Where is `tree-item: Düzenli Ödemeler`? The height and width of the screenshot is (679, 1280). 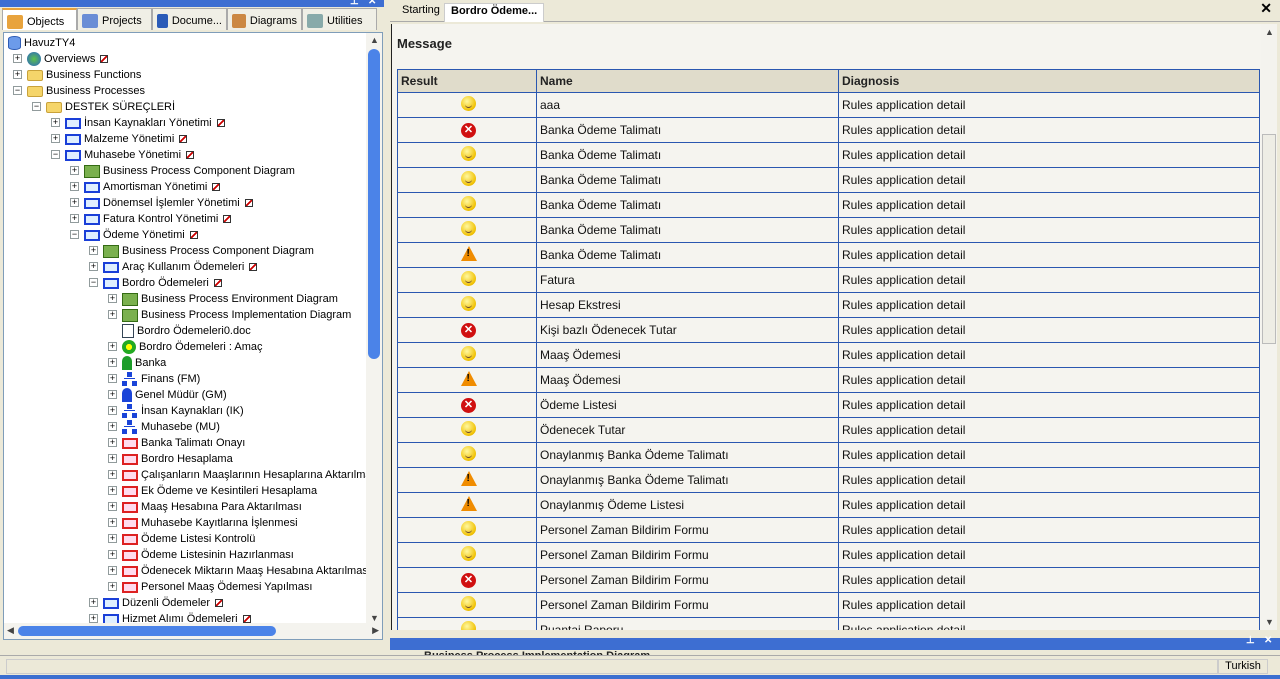
tree-item: Düzenli Ödemeler is located at coordinates (163, 603).